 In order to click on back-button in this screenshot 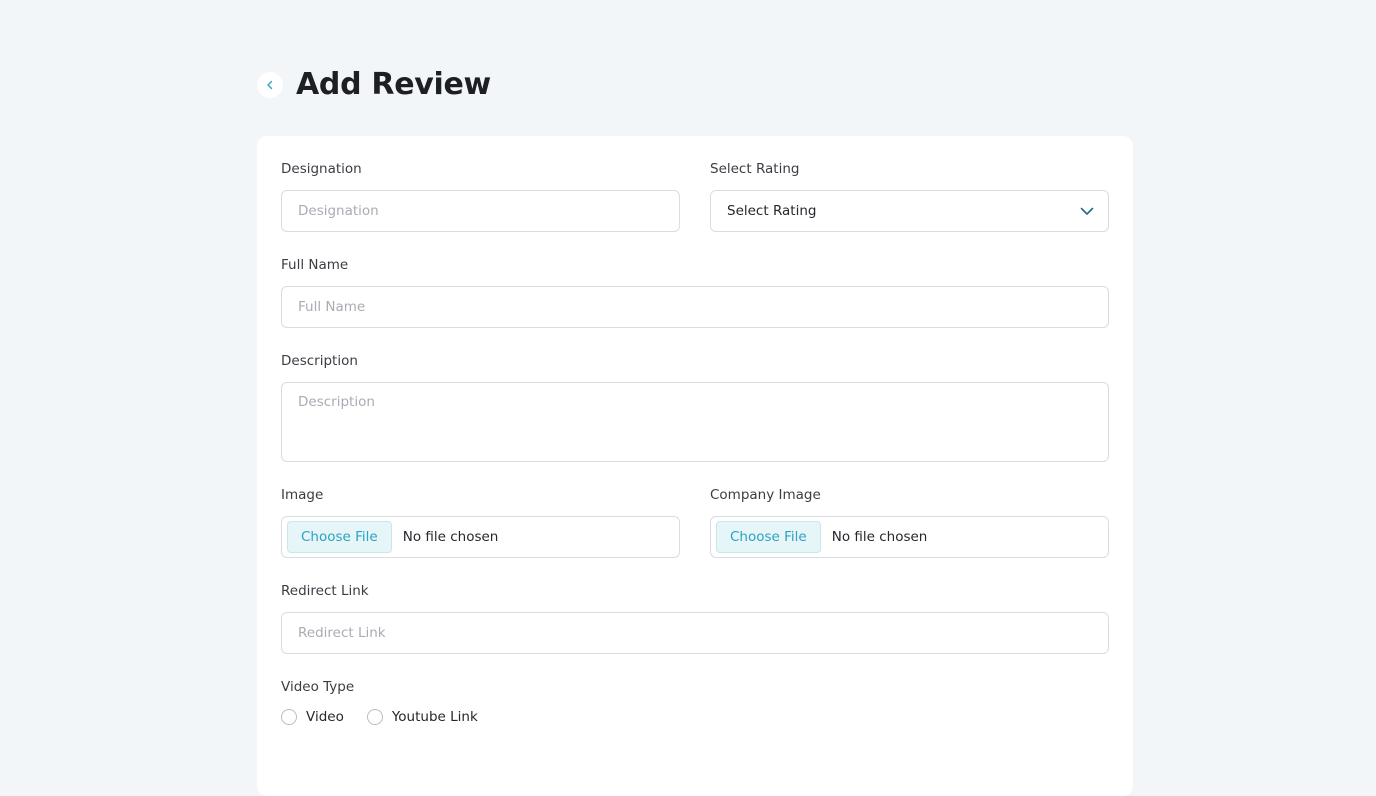, I will do `click(270, 85)`.